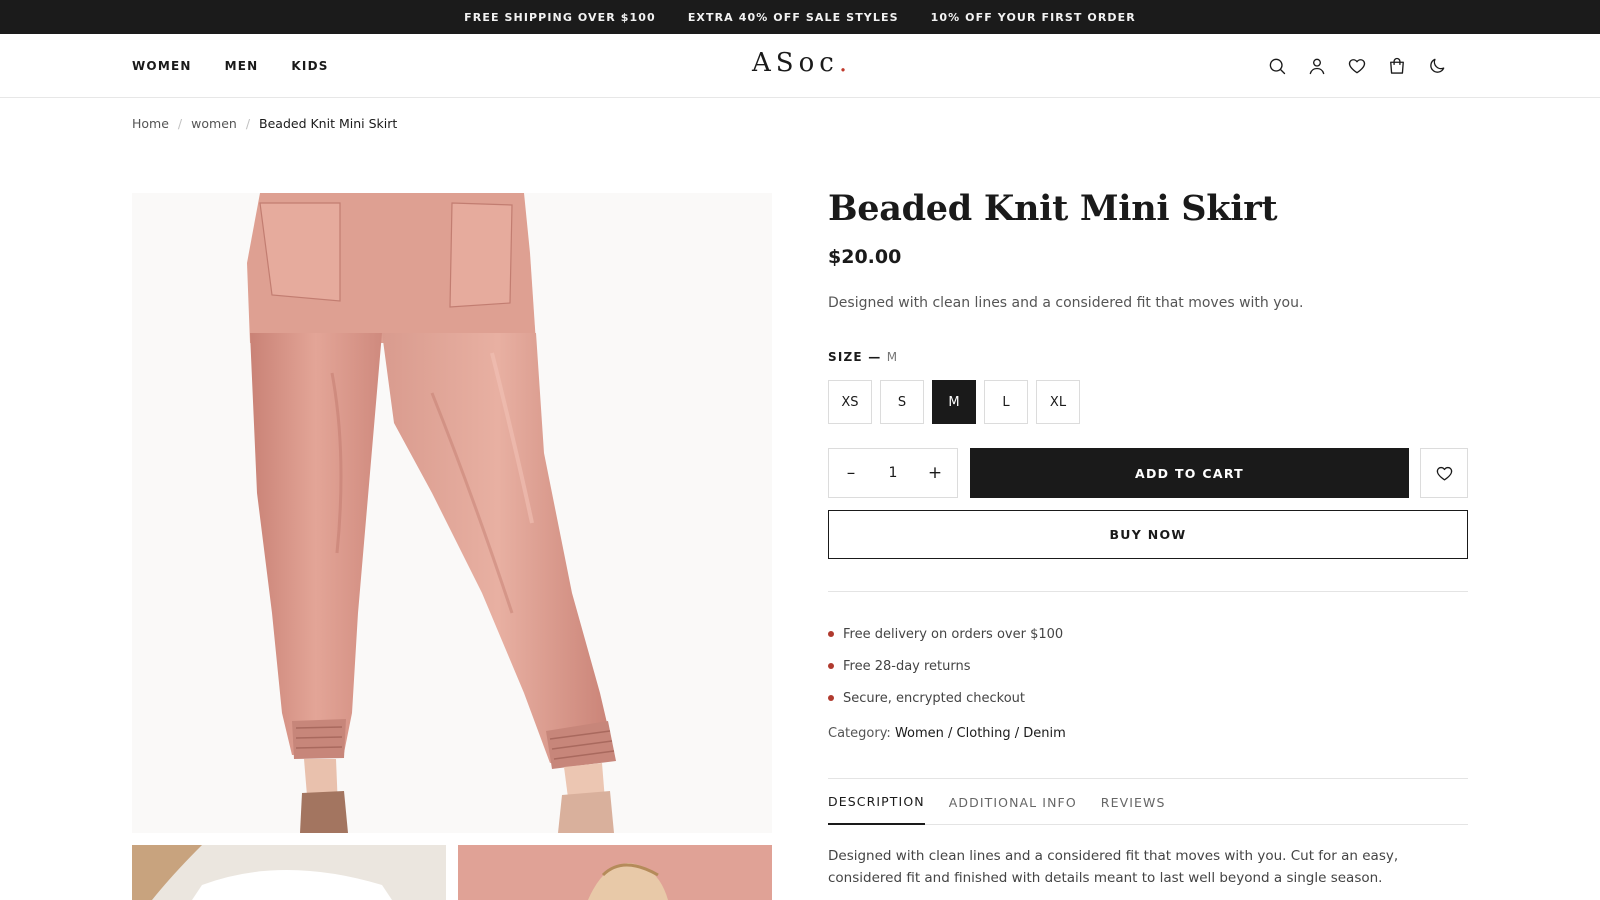 This screenshot has height=900, width=1600. Describe the element at coordinates (1437, 66) in the screenshot. I see `dark-mode-icon` at that location.